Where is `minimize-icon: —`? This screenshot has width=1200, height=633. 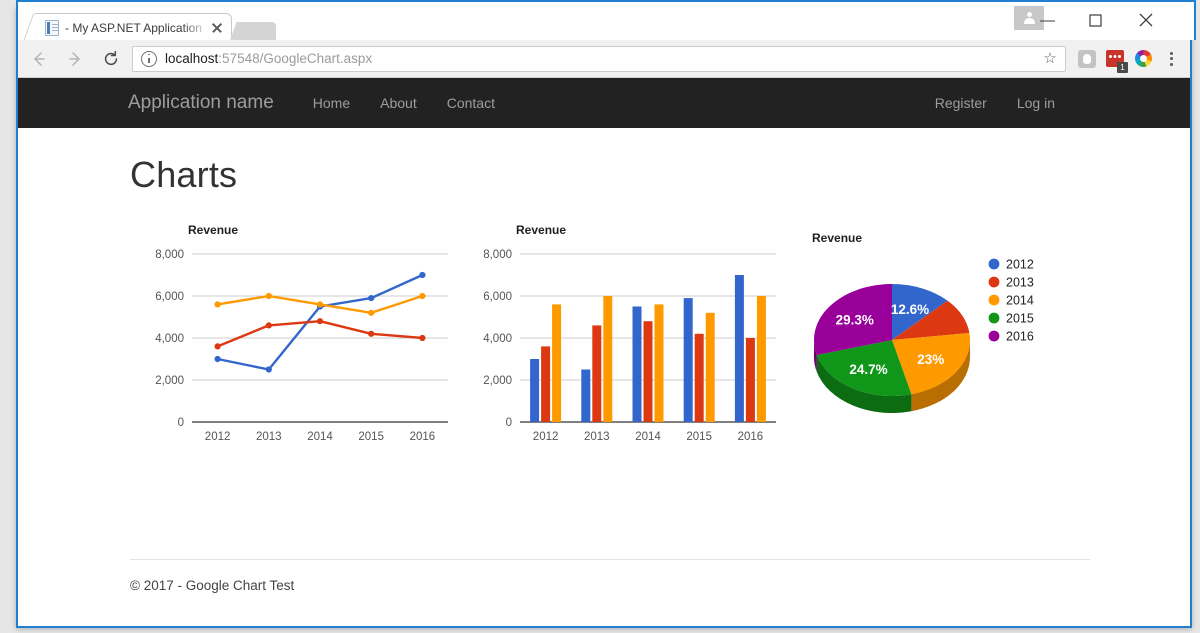
minimize-icon: — is located at coordinates (1047, 20).